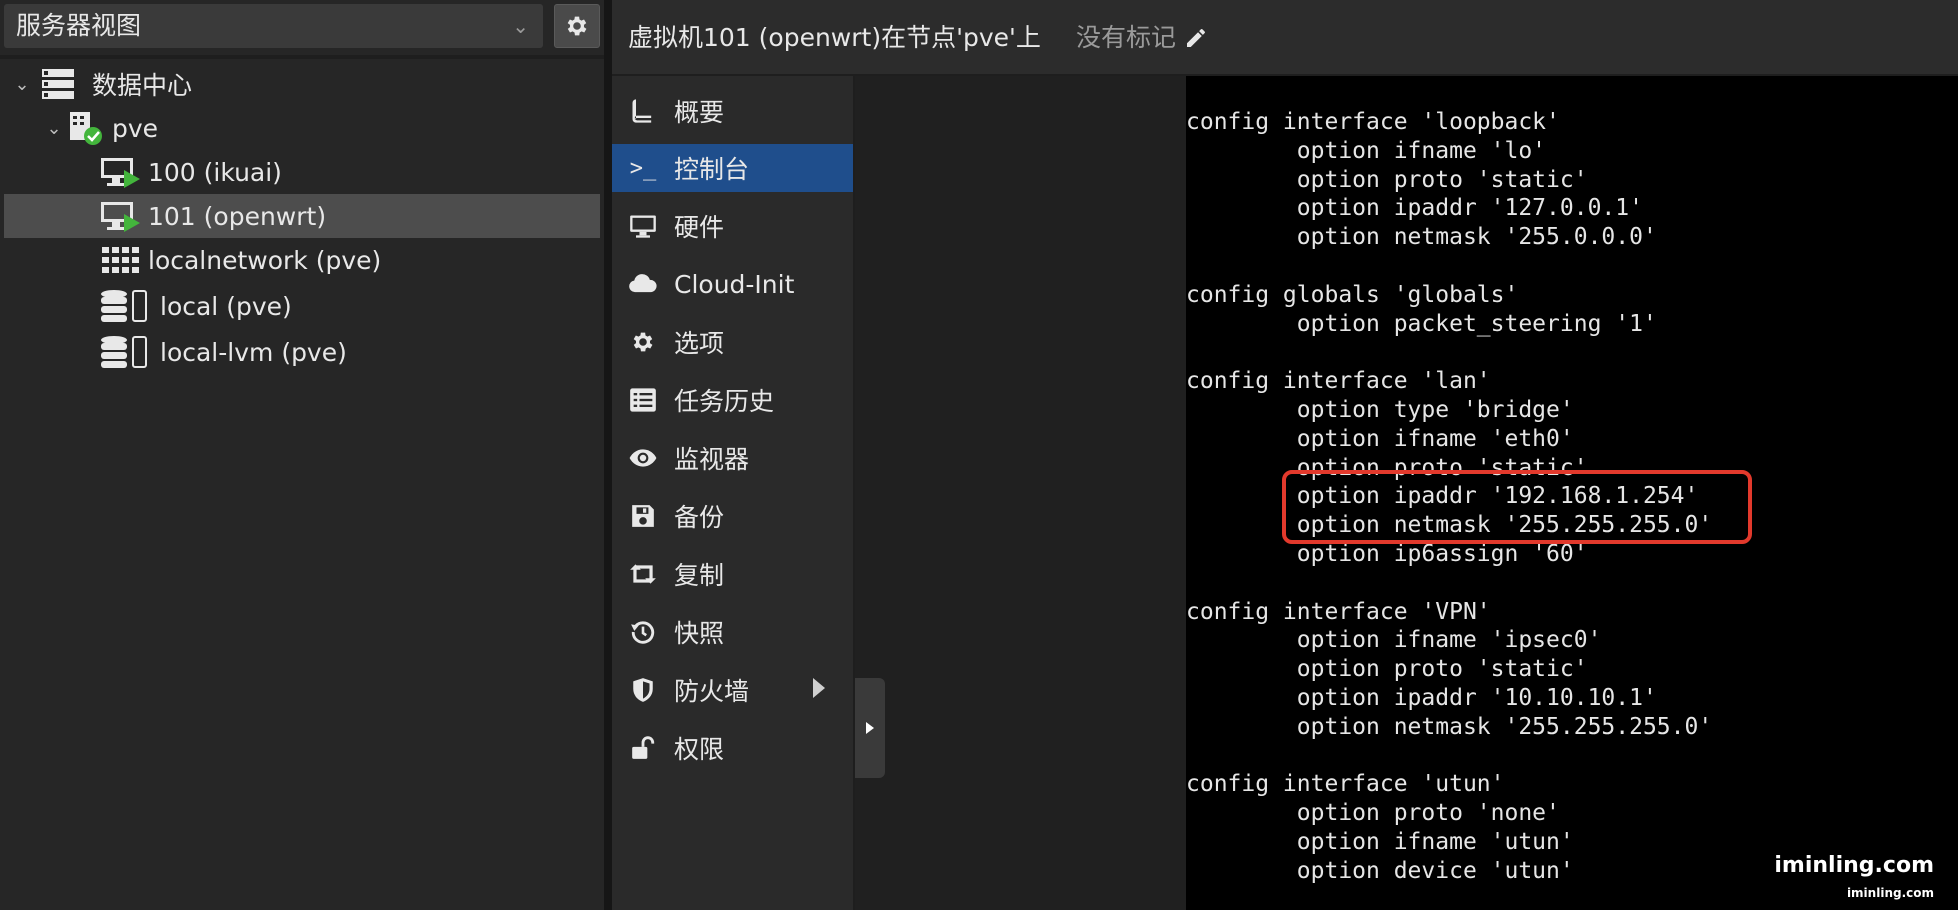  What do you see at coordinates (699, 343) in the screenshot?
I see `nav-item-label: 选项` at bounding box center [699, 343].